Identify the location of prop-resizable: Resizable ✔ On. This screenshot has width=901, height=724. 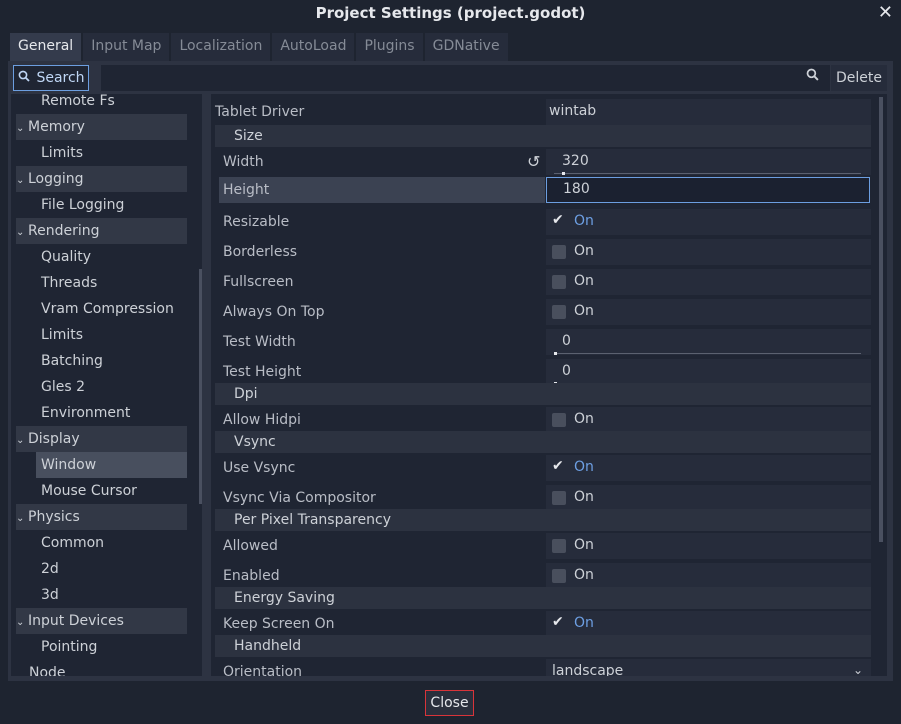
(541, 222).